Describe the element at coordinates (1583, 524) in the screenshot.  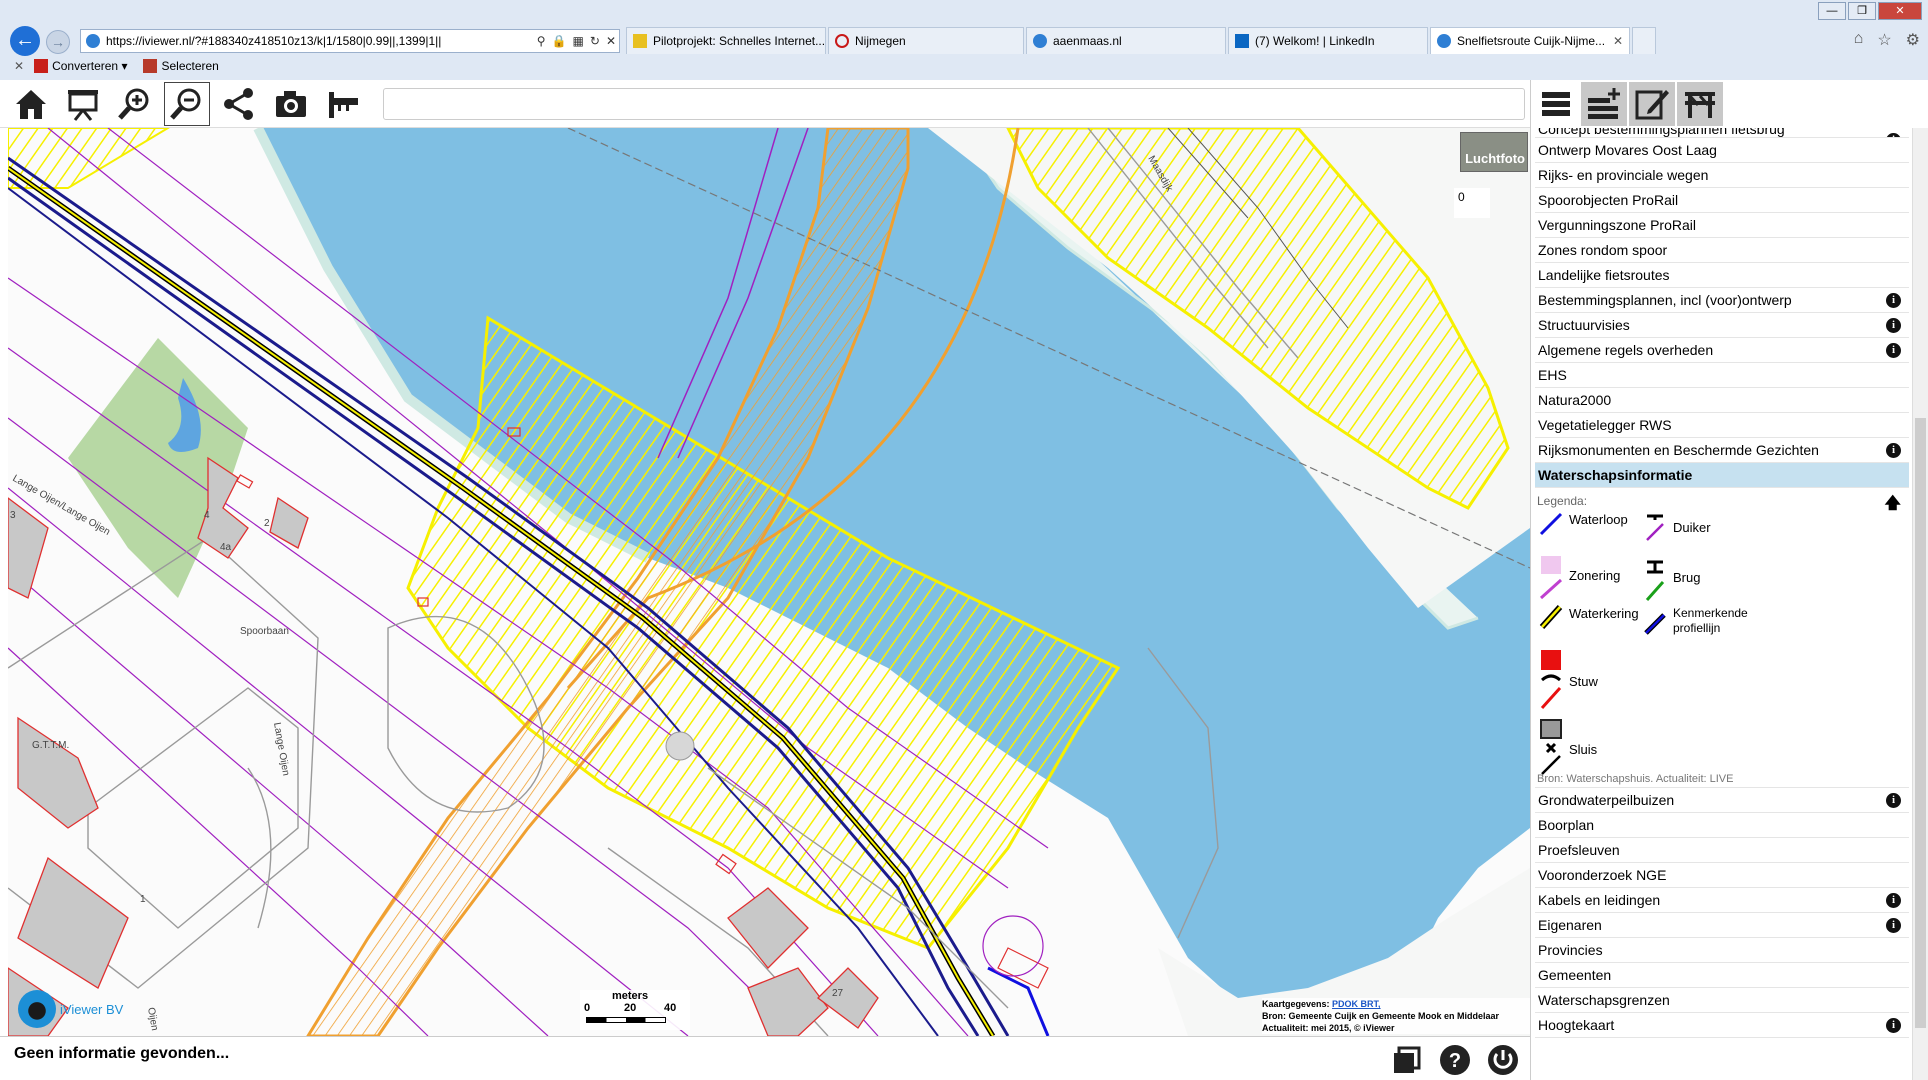
I see `legend-waterloop: Waterloop` at that location.